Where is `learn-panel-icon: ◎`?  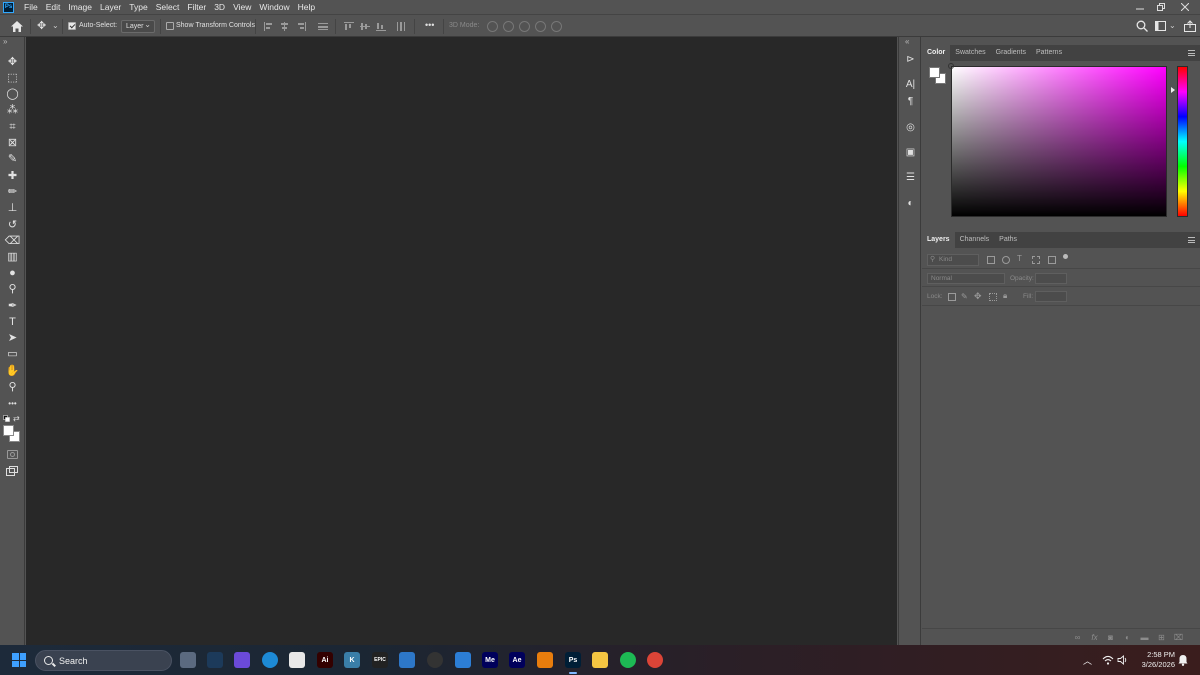
learn-panel-icon: ◎ is located at coordinates (910, 127).